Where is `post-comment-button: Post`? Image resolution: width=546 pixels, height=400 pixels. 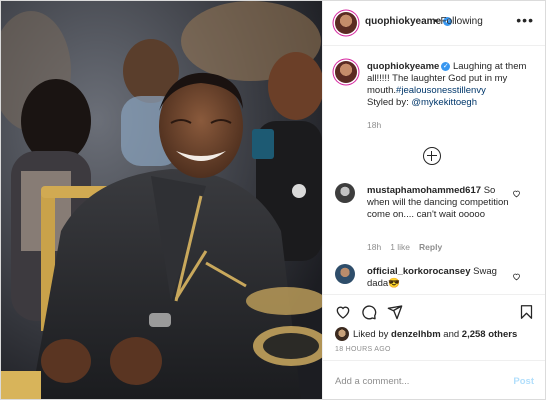 post-comment-button: Post is located at coordinates (523, 381).